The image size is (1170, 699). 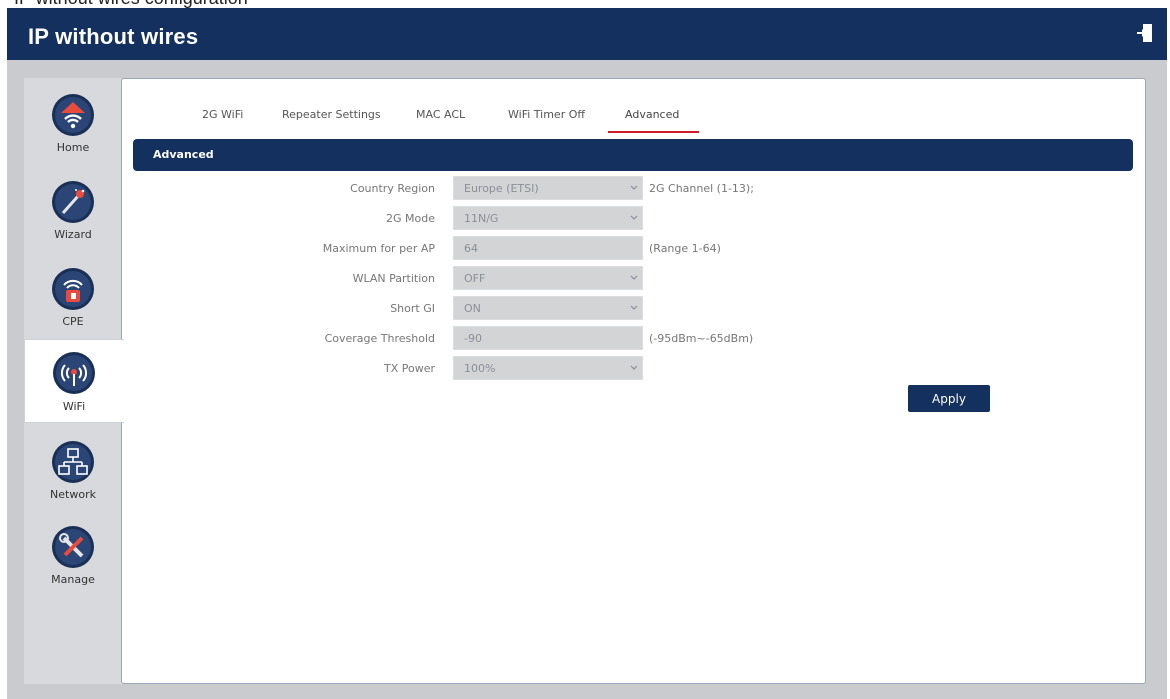 What do you see at coordinates (378, 248) in the screenshot?
I see `field-label: Maximum for per AP` at bounding box center [378, 248].